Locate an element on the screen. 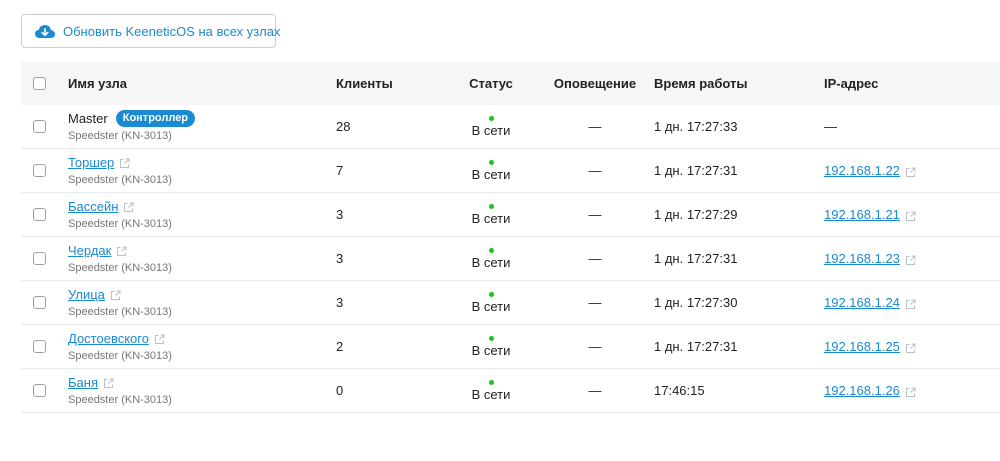 This screenshot has height=461, width=1000. node-name-cell: Достоевского Speedster (KN-3013) is located at coordinates (202, 346).